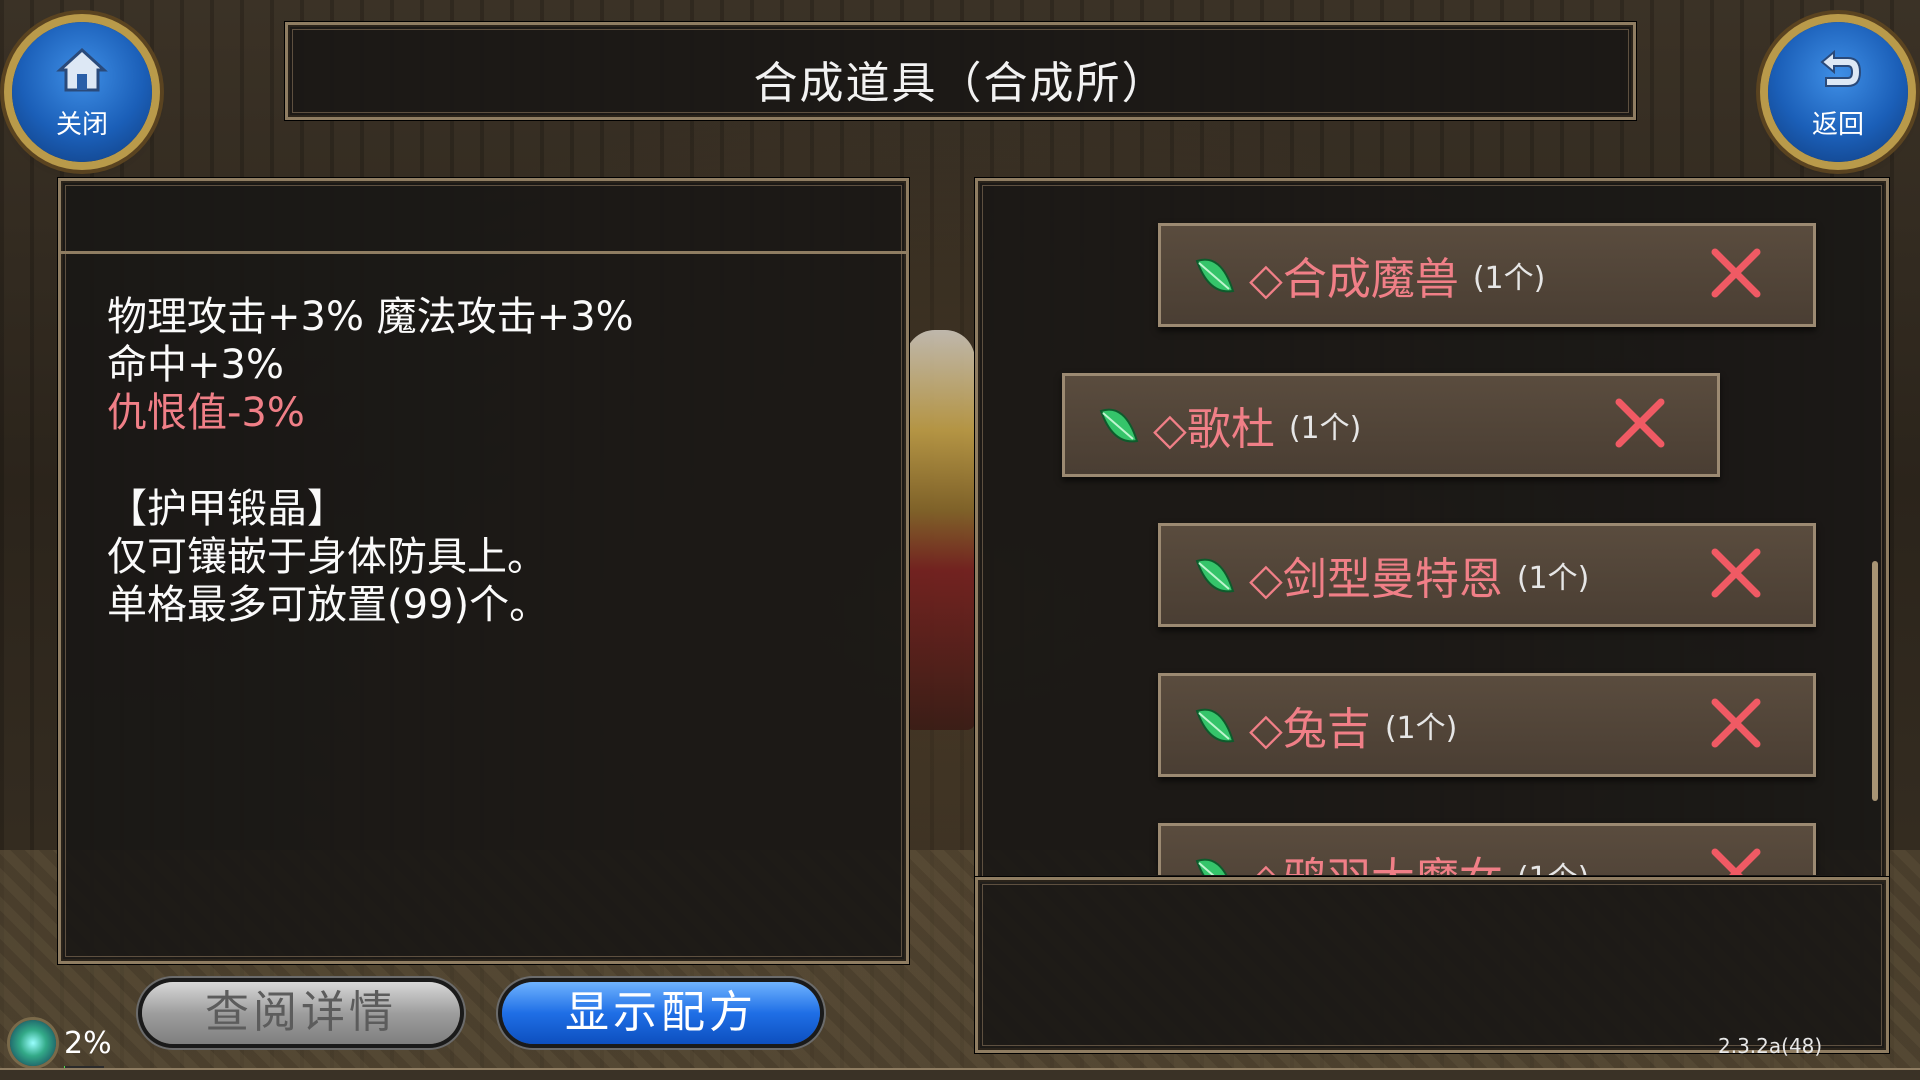  What do you see at coordinates (61, 1043) in the screenshot?
I see `loading-status: 2%` at bounding box center [61, 1043].